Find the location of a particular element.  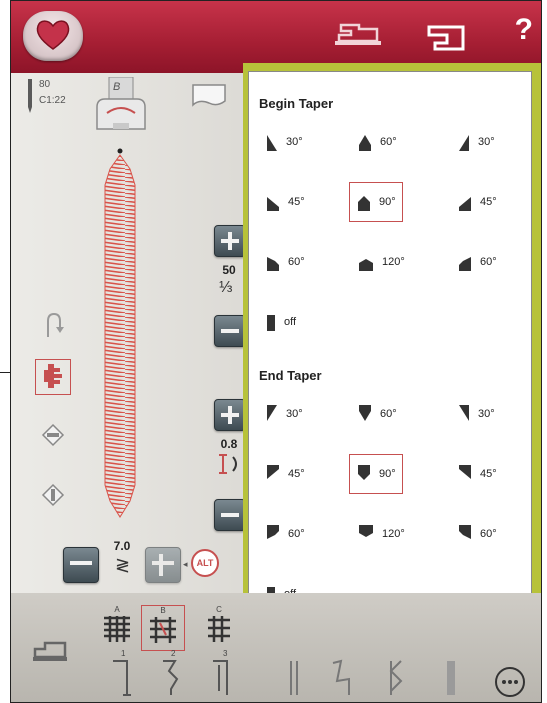

alt-arrow-icon: ◂ is located at coordinates (185, 564).